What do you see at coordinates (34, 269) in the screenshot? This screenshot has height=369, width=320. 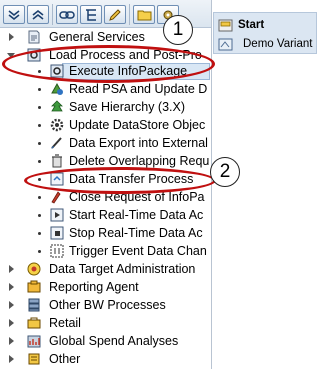 I see `target-admin-icon` at bounding box center [34, 269].